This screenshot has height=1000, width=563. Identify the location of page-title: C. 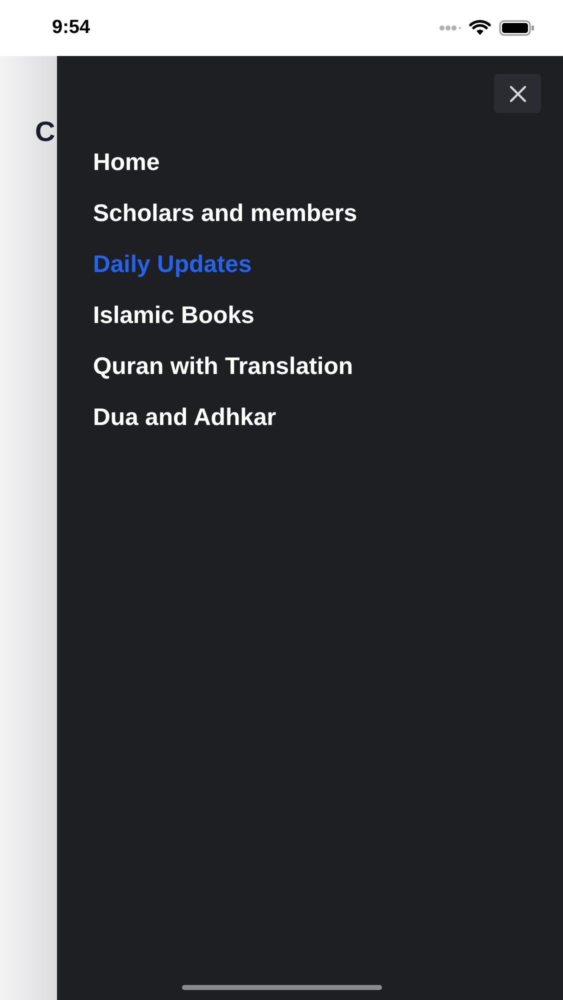
(45, 131).